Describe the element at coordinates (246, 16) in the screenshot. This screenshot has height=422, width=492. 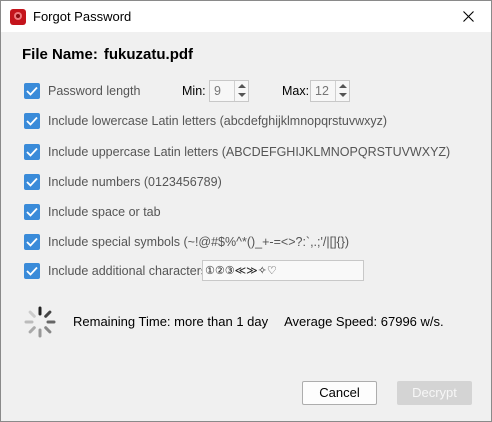
I see `title-bar: Forgot Password` at that location.